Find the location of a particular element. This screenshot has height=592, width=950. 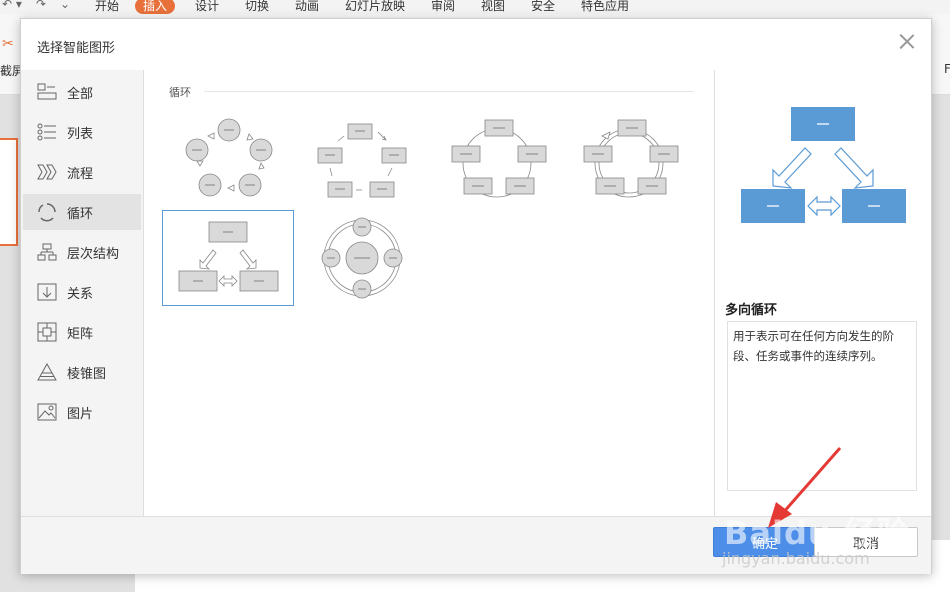

cycle-icon is located at coordinates (47, 212).